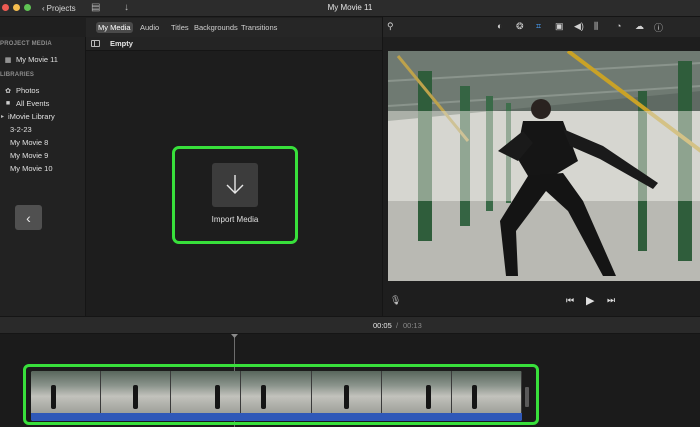  I want to click on info-icon: ⓘ, so click(658, 27).